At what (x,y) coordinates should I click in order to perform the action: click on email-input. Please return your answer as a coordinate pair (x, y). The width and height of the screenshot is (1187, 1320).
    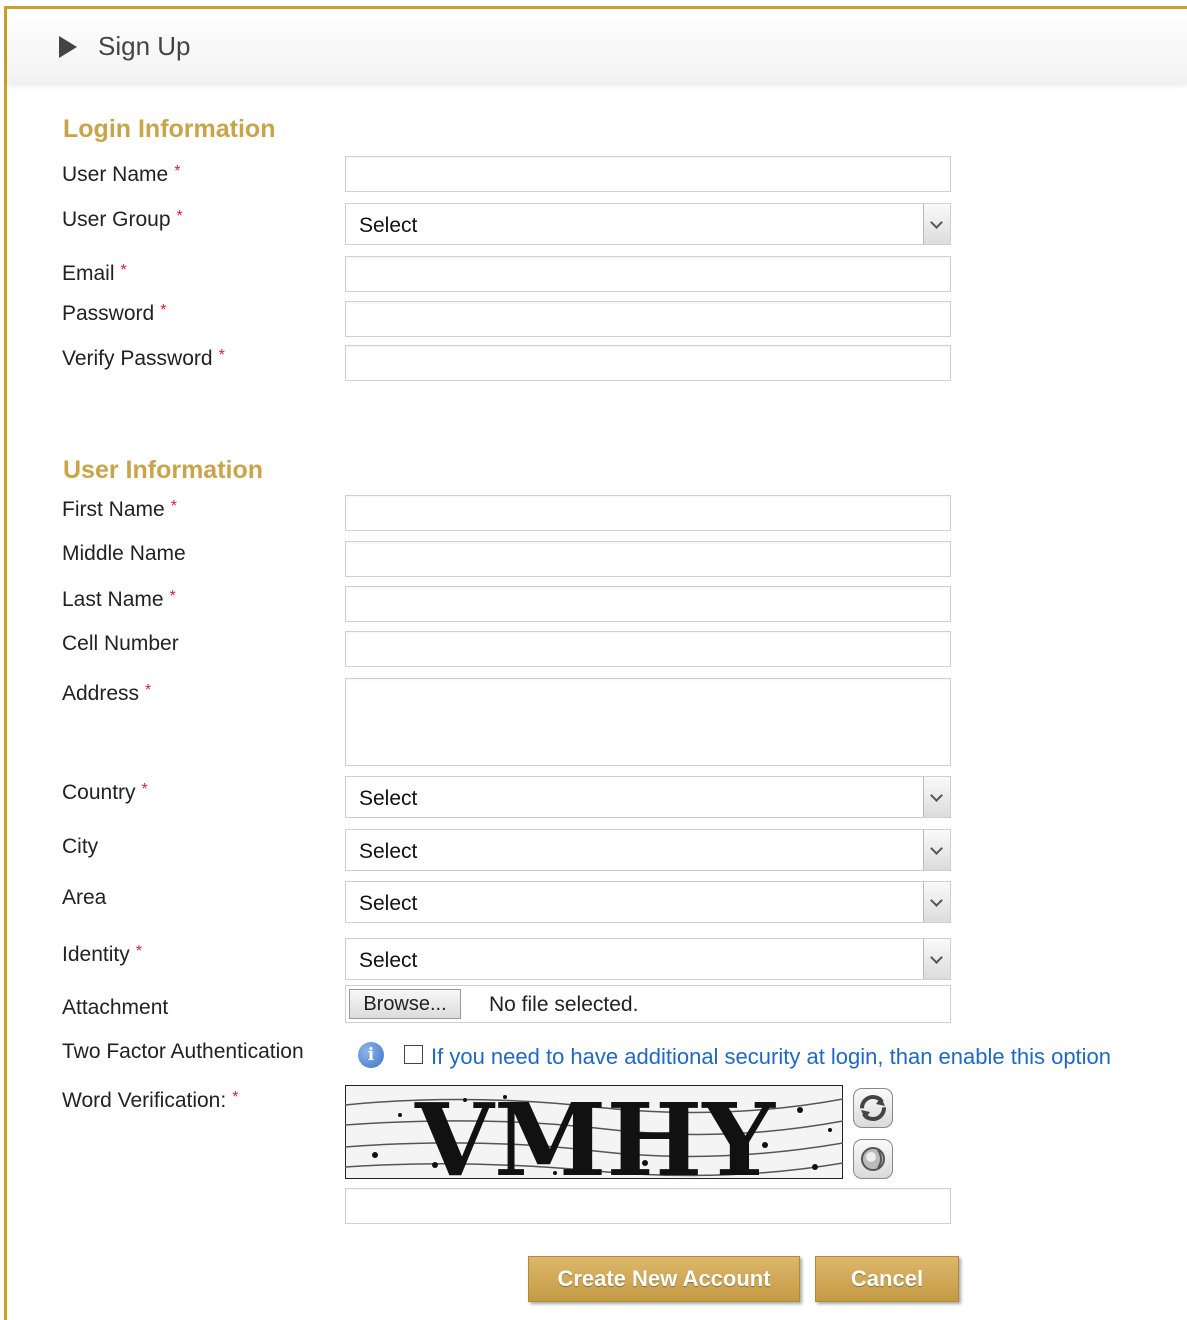
    Looking at the image, I should click on (648, 274).